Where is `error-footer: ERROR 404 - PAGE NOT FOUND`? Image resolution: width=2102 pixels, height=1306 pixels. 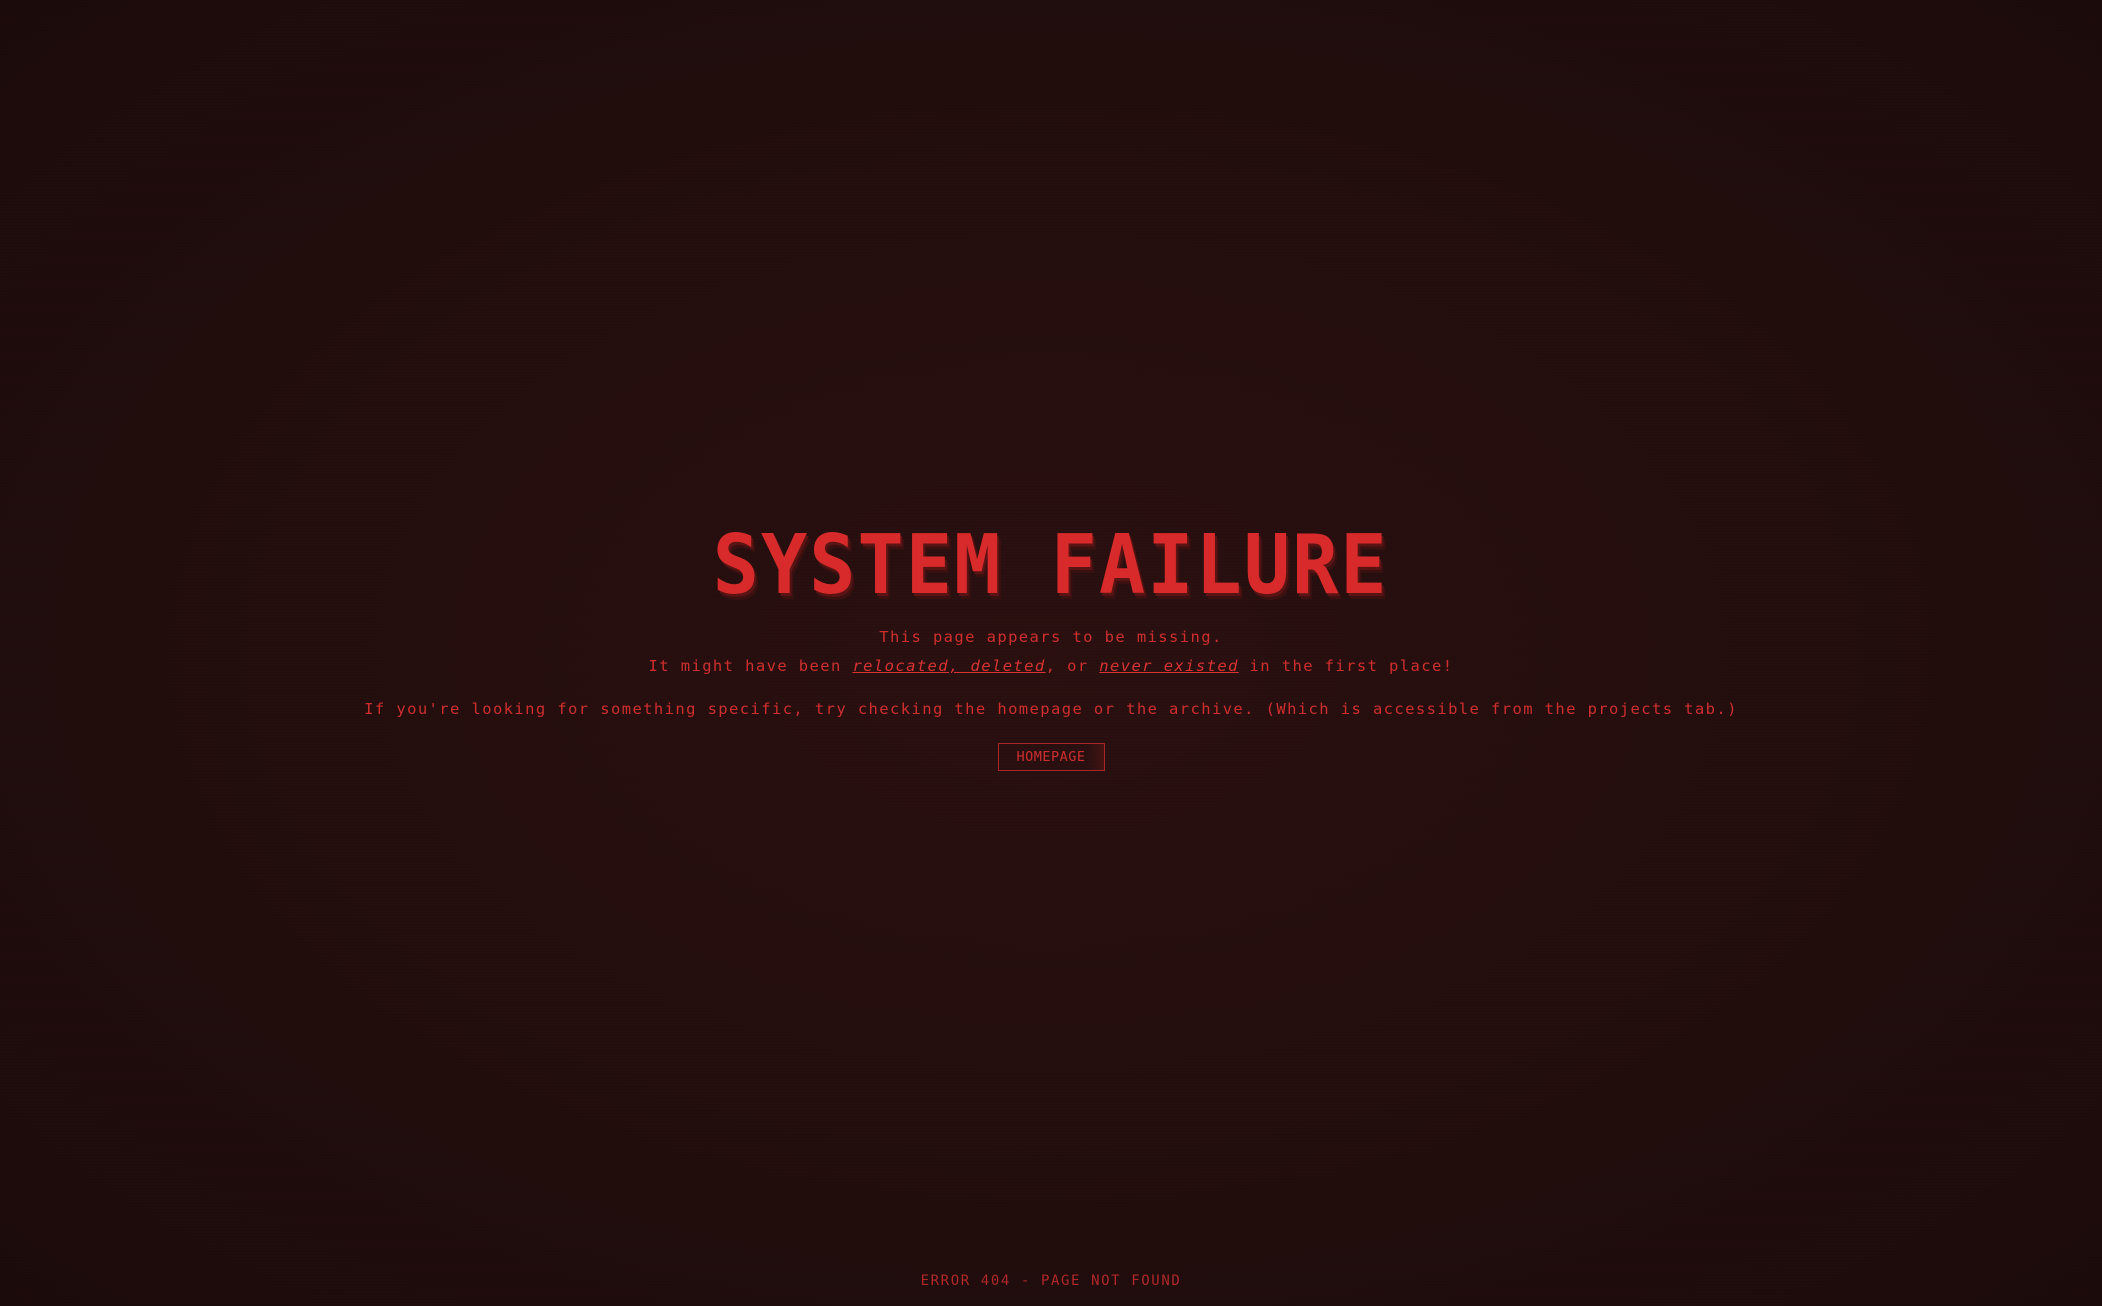
error-footer: ERROR 404 - PAGE NOT FOUND is located at coordinates (1051, 1281).